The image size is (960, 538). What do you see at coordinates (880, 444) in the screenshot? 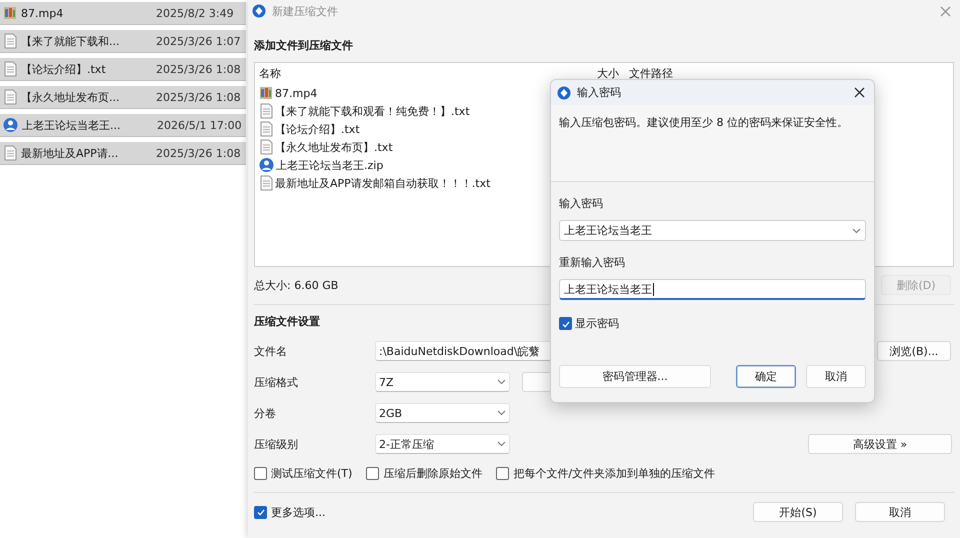
I see `advanced-settings-button: 高级设置 »` at bounding box center [880, 444].